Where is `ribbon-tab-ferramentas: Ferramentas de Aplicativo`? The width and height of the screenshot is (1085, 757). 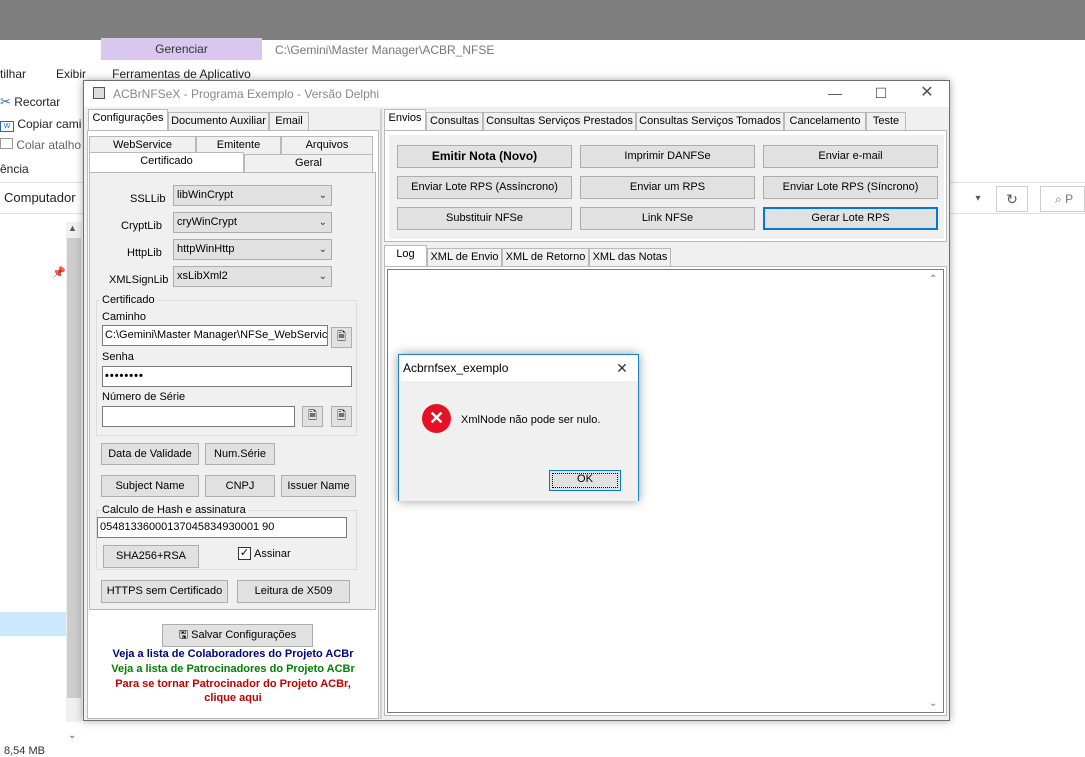
ribbon-tab-ferramentas: Ferramentas de Aplicativo is located at coordinates (181, 70).